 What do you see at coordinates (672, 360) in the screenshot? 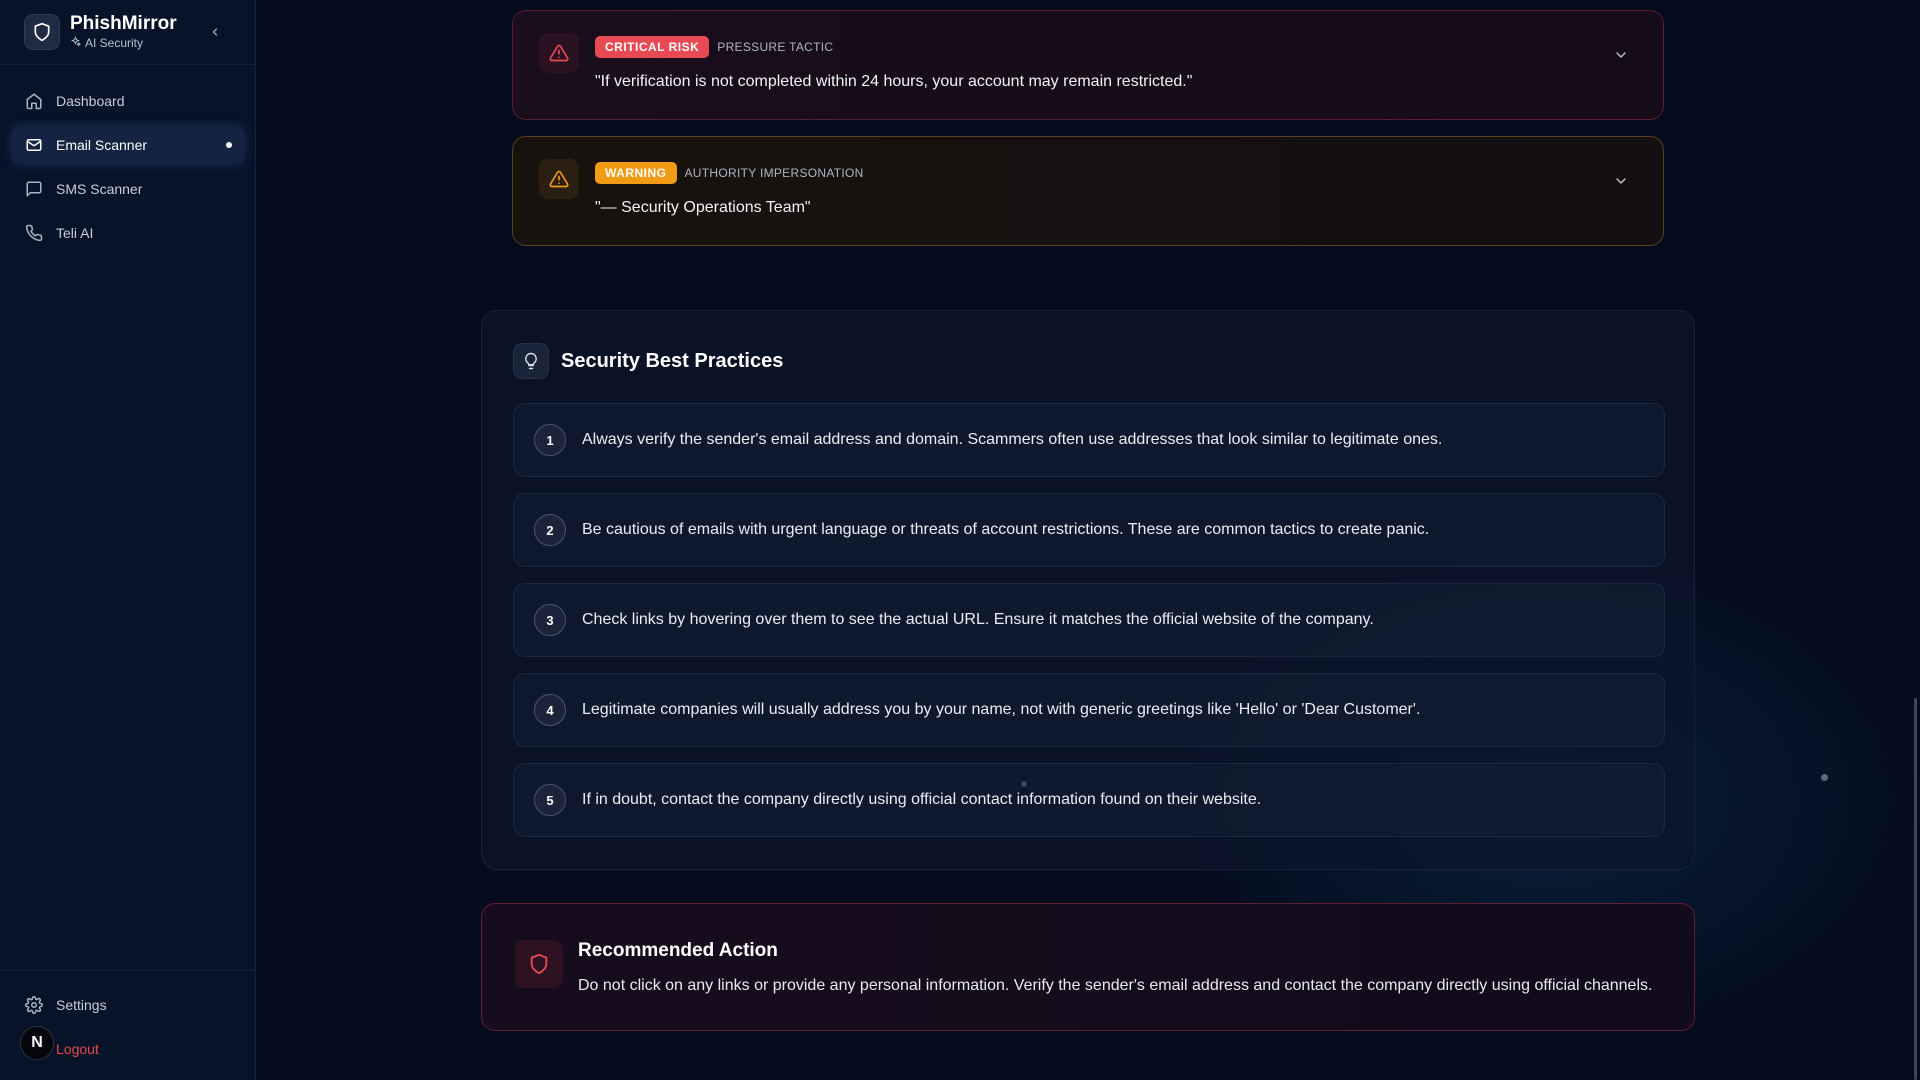
I see `section-title: Security Best Practices` at bounding box center [672, 360].